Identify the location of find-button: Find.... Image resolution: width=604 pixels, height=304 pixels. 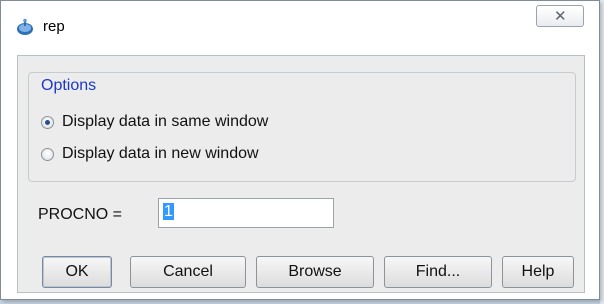
(438, 272).